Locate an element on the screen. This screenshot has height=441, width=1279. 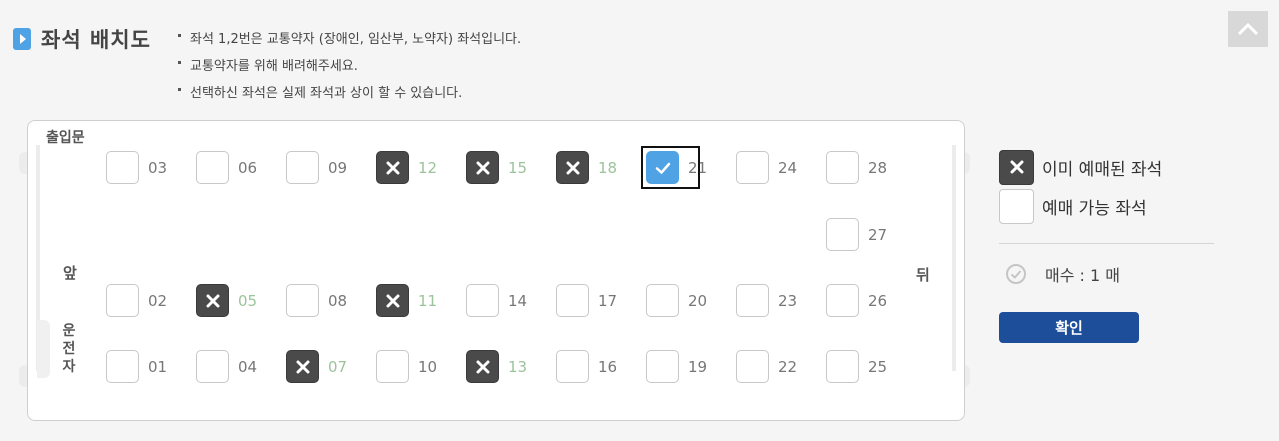
seat-number: 10 is located at coordinates (428, 366).